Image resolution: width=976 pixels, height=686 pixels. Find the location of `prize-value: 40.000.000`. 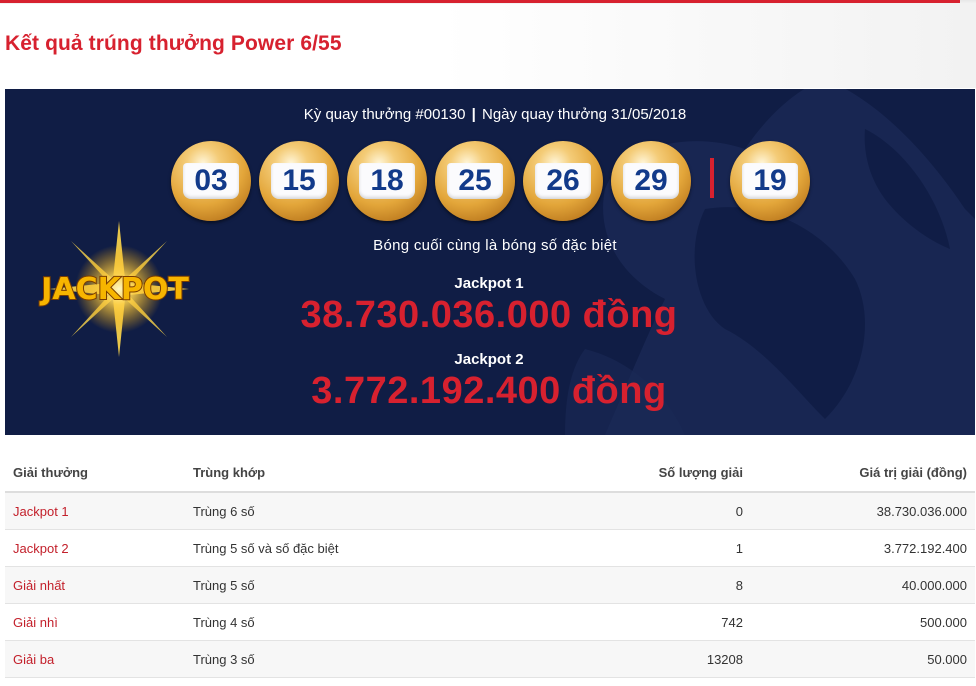

prize-value: 40.000.000 is located at coordinates (863, 585).